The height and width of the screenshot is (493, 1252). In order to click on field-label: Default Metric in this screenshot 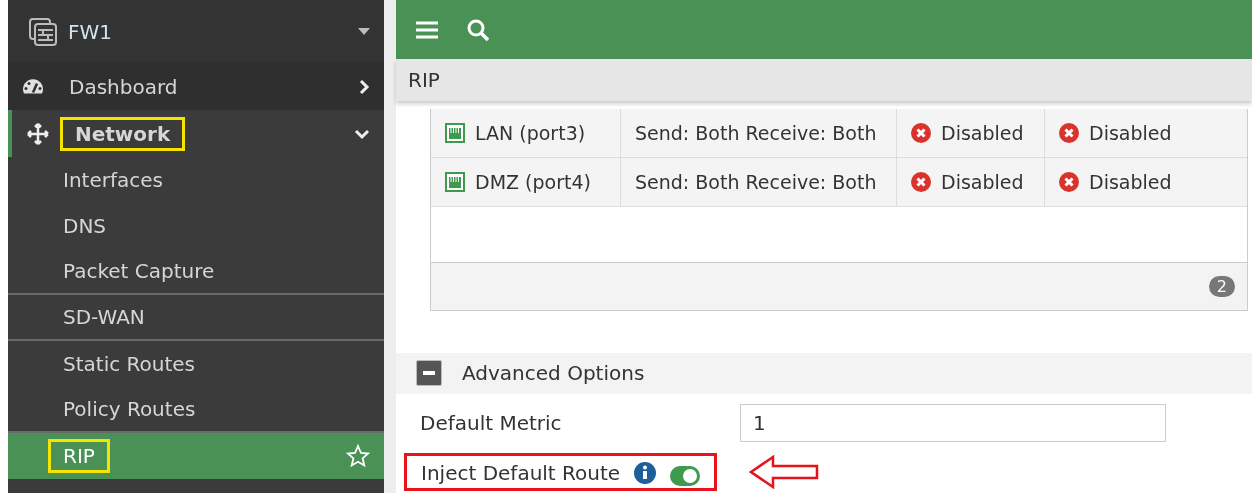, I will do `click(491, 422)`.